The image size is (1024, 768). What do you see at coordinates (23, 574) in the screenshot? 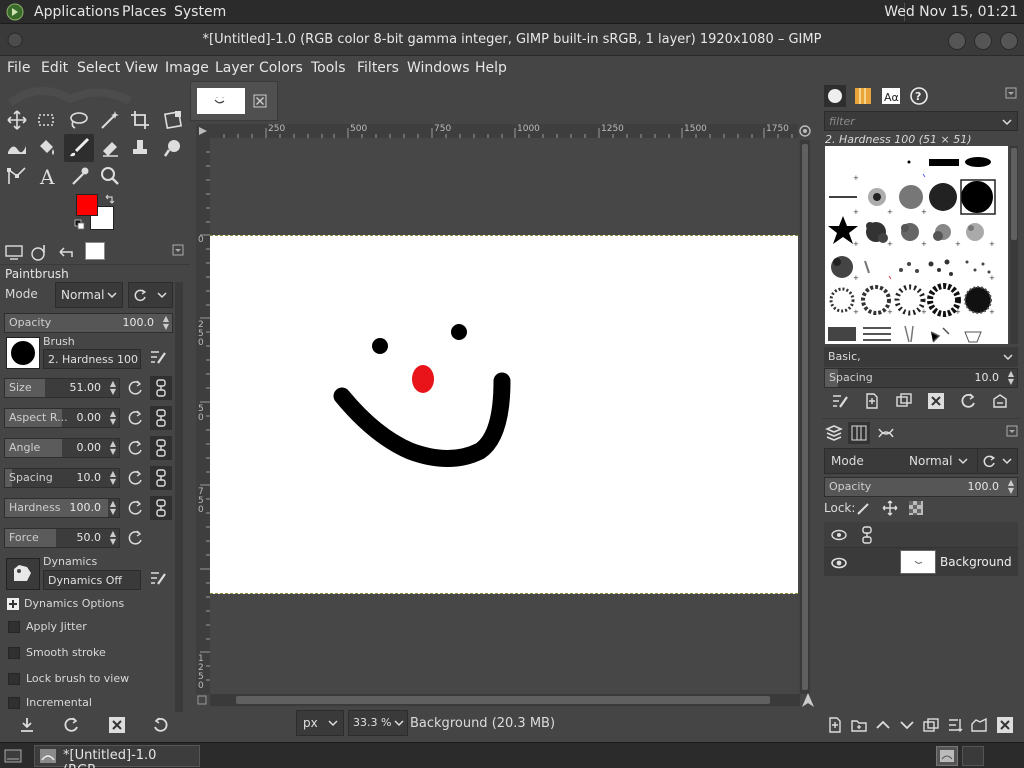
I see `dynamics-preview` at bounding box center [23, 574].